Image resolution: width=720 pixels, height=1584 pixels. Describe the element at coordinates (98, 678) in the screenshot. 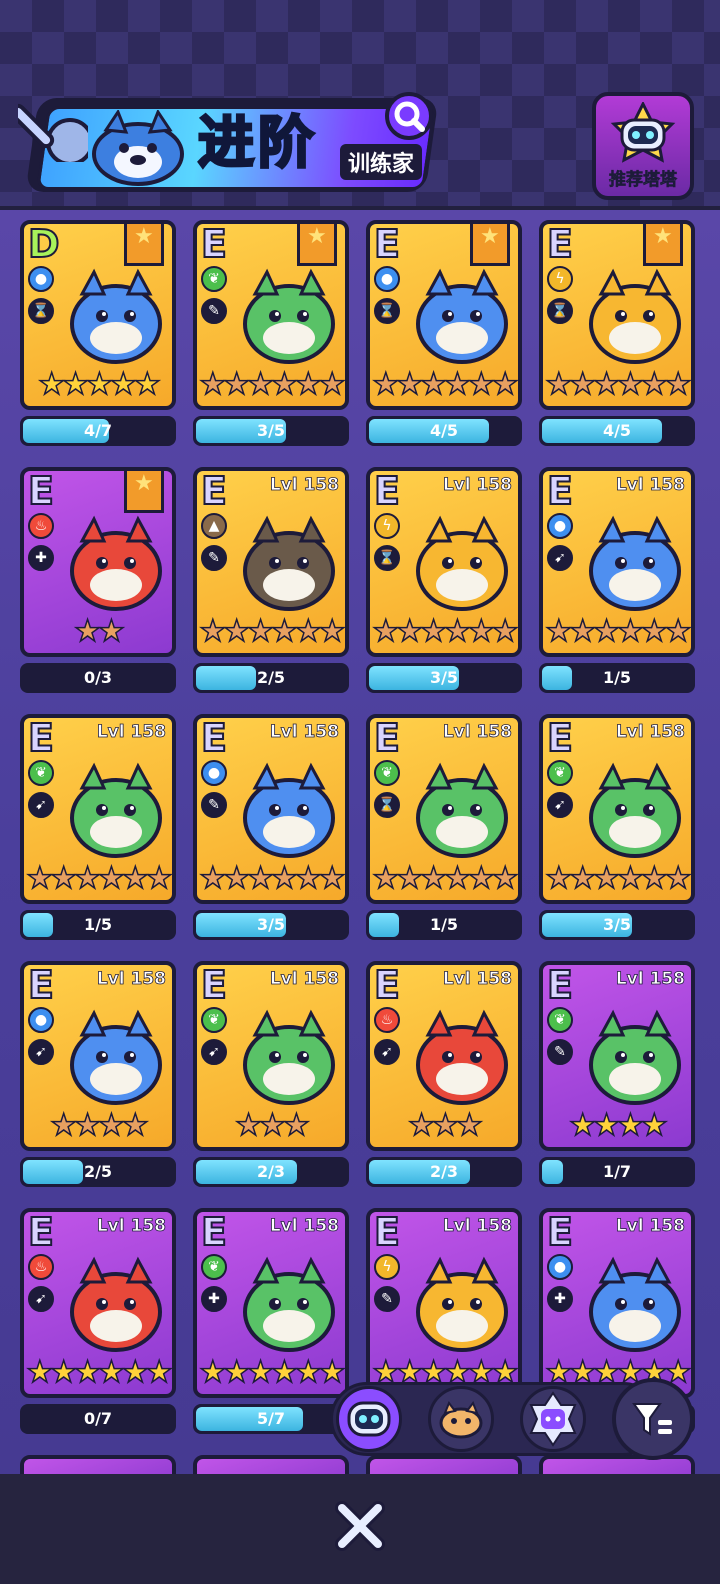

I see `progress-bar: 0/3` at that location.